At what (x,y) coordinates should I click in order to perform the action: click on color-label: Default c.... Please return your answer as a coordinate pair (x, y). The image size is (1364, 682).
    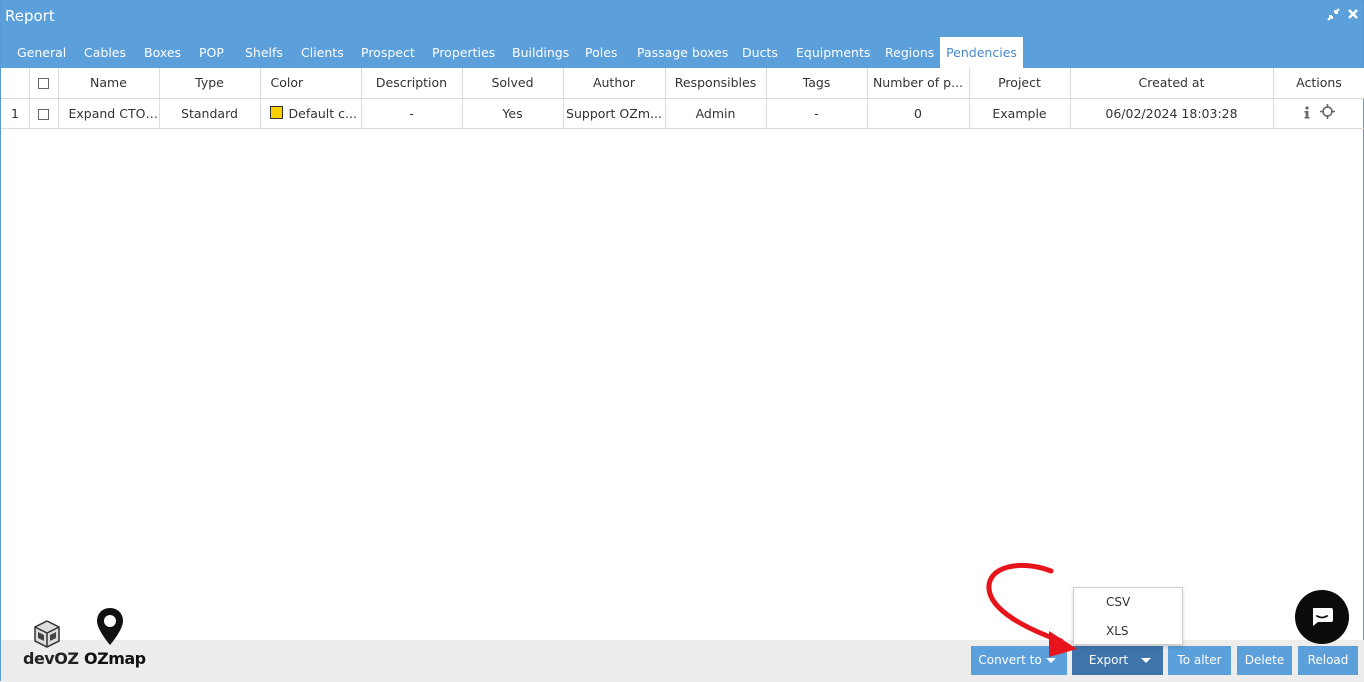
    Looking at the image, I should click on (322, 113).